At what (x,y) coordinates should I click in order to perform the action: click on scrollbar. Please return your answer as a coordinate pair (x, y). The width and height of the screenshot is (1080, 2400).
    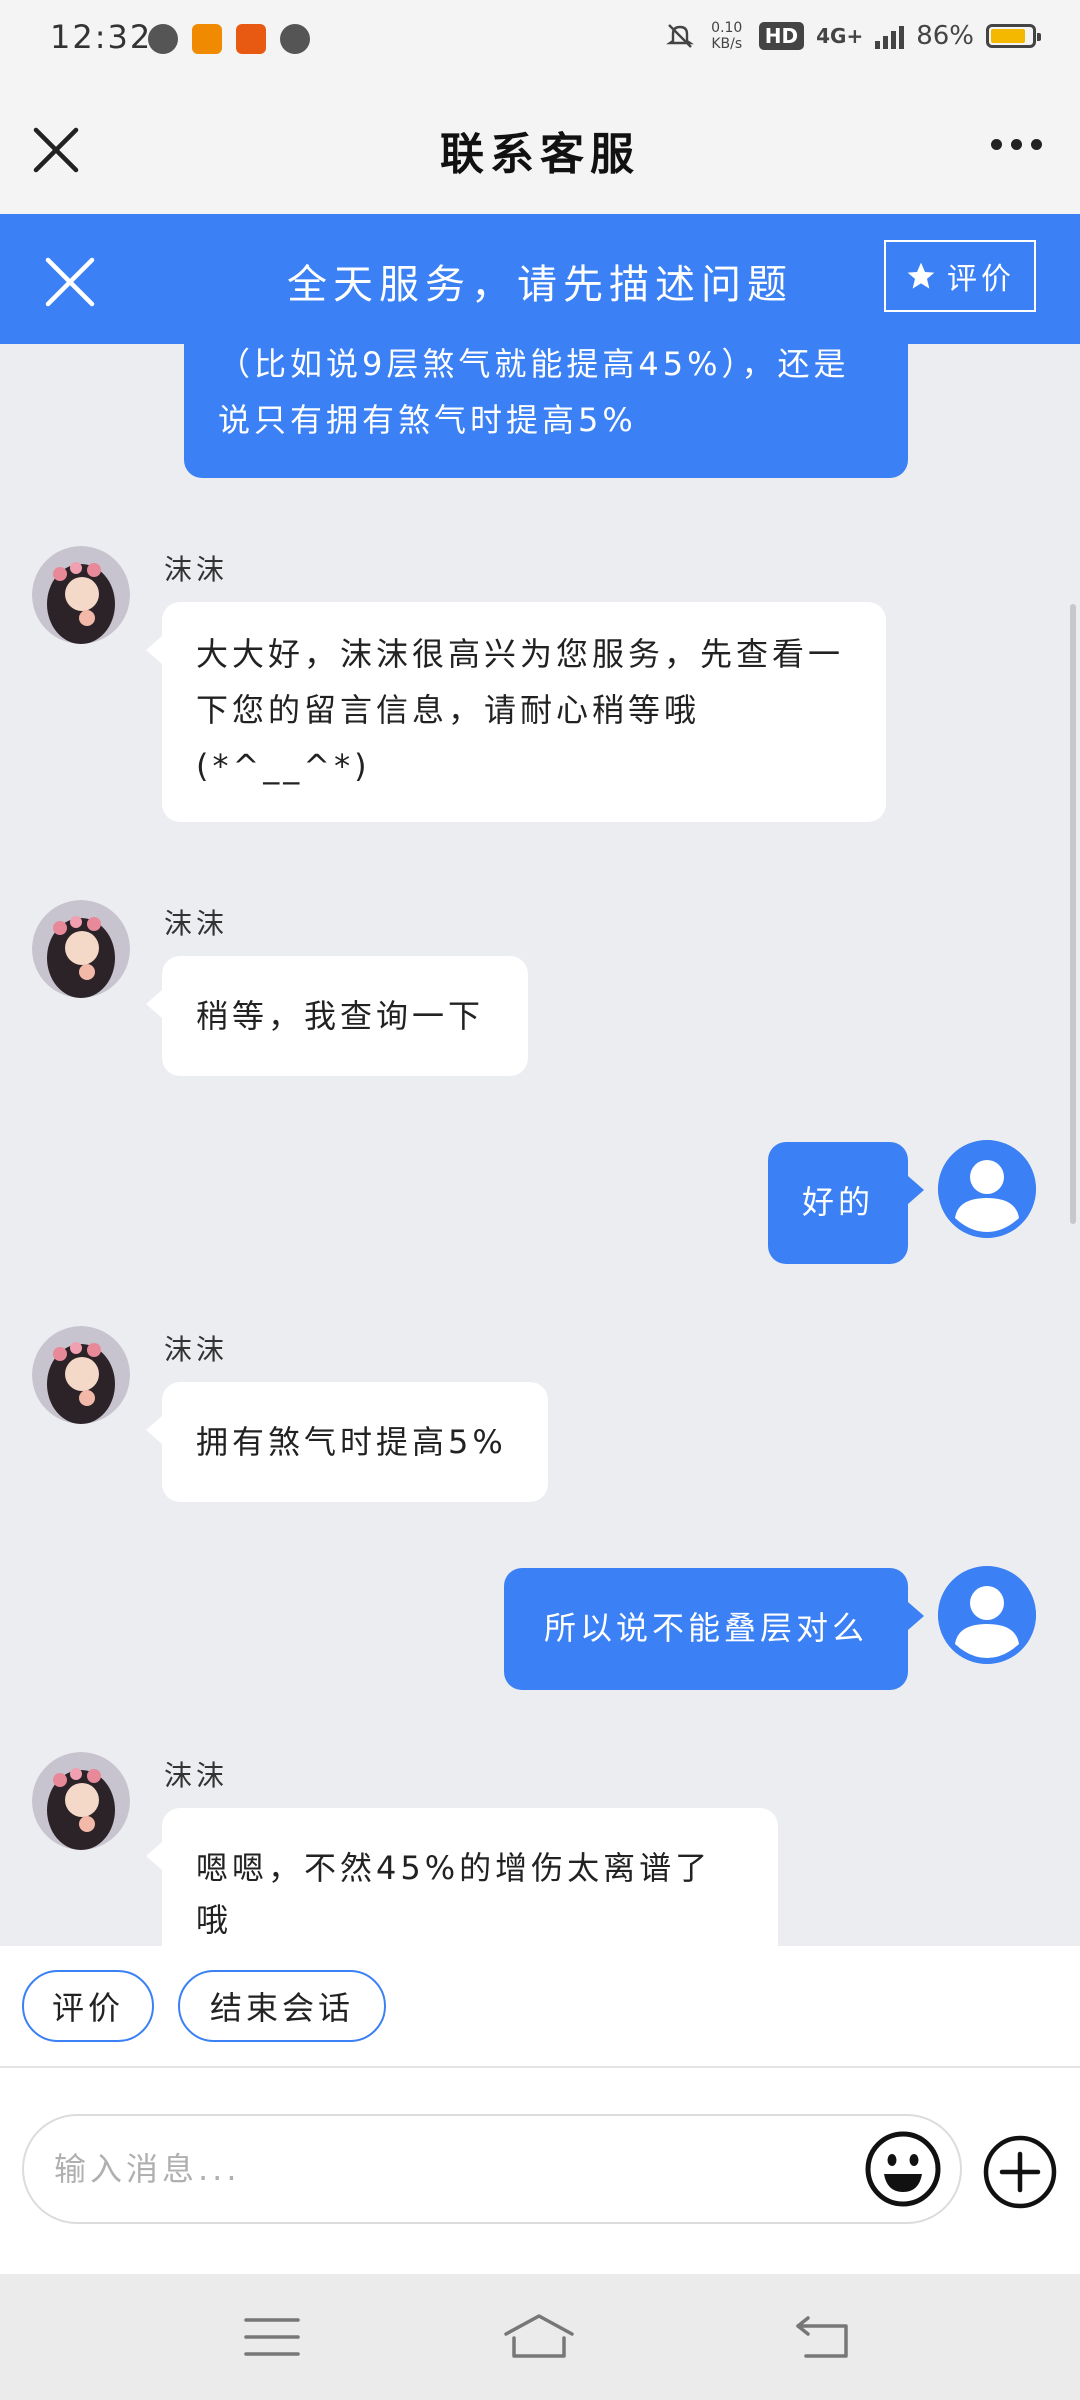
    Looking at the image, I should click on (1073, 914).